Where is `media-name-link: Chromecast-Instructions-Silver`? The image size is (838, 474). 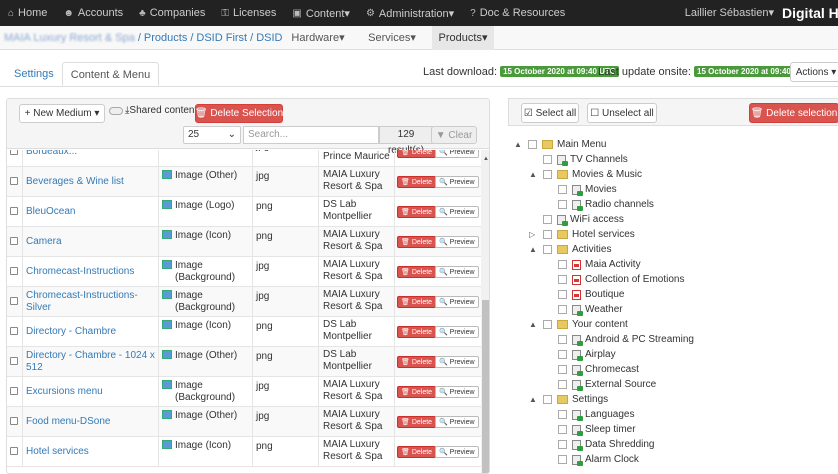 media-name-link: Chromecast-Instructions-Silver is located at coordinates (92, 302).